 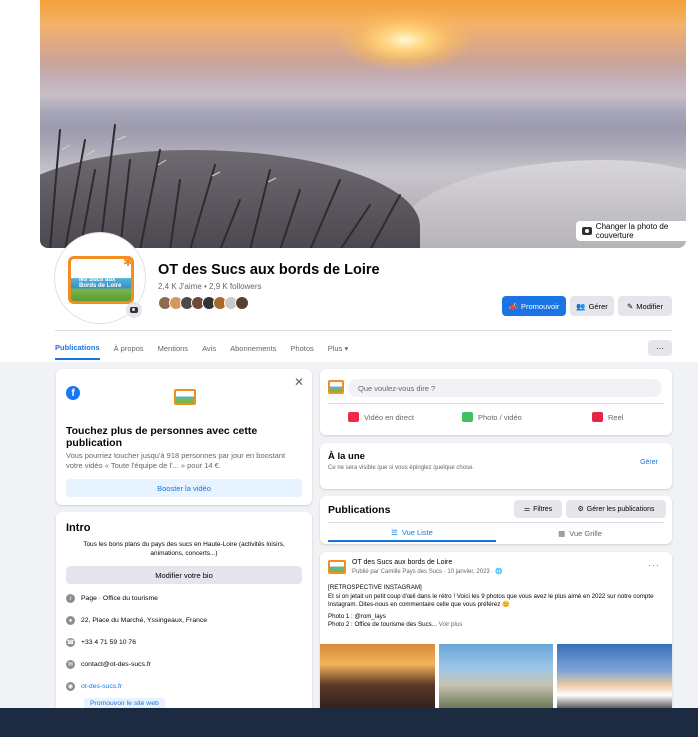 What do you see at coordinates (253, 348) in the screenshot?
I see `tab-subscriptions: Abonnements` at bounding box center [253, 348].